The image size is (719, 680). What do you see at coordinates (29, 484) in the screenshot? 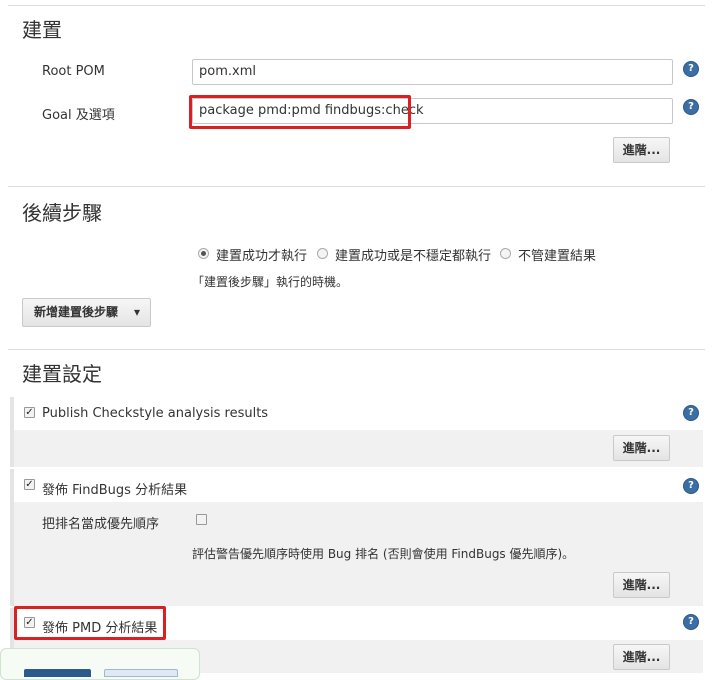
I see `findbugs-checkbox: ✓` at bounding box center [29, 484].